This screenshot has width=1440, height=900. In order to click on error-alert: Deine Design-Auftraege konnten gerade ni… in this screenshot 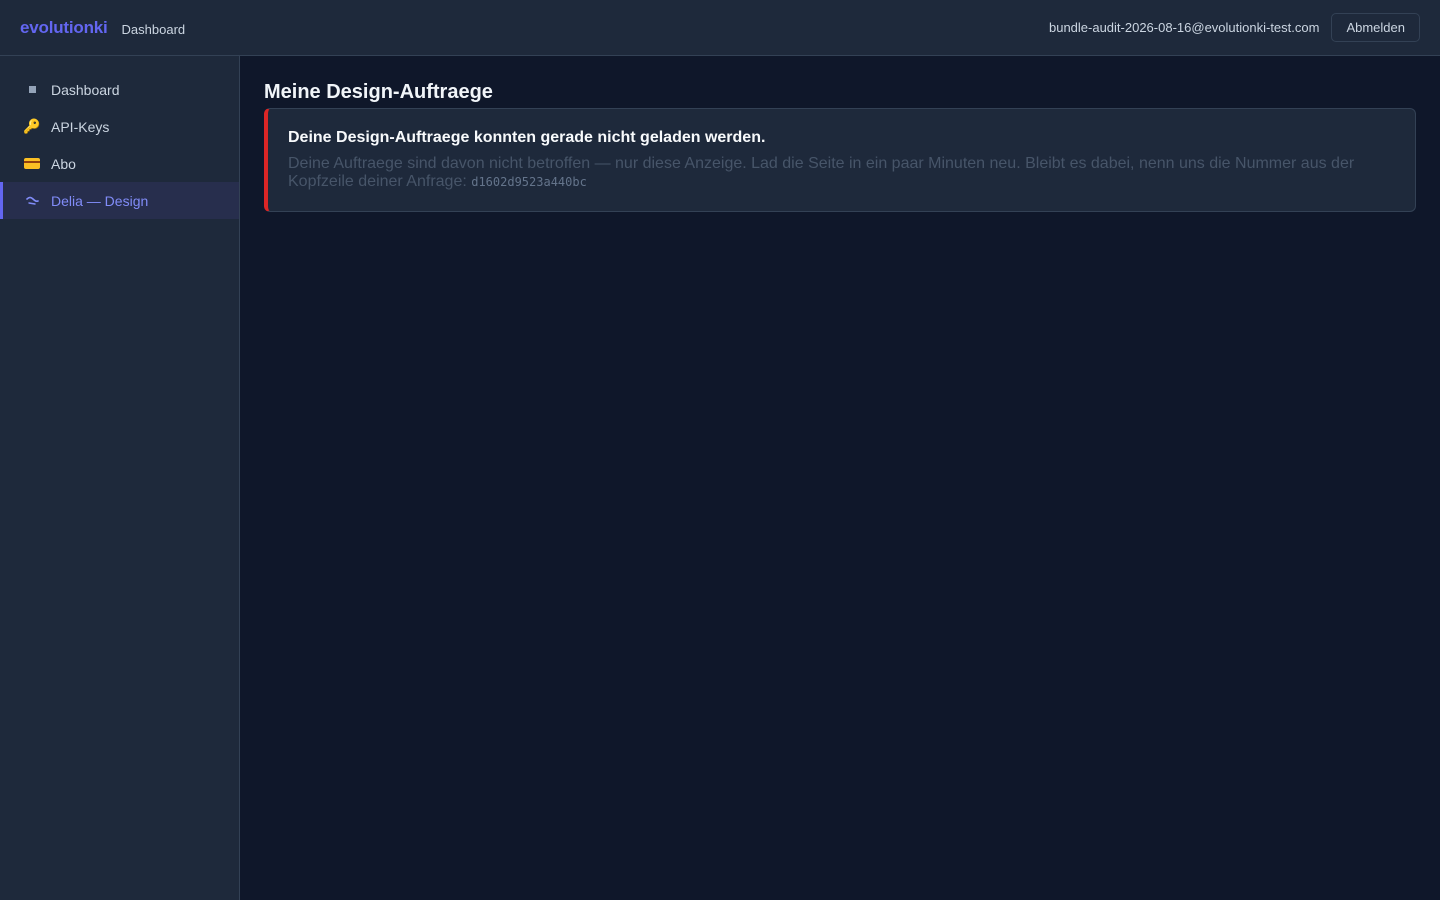, I will do `click(840, 160)`.